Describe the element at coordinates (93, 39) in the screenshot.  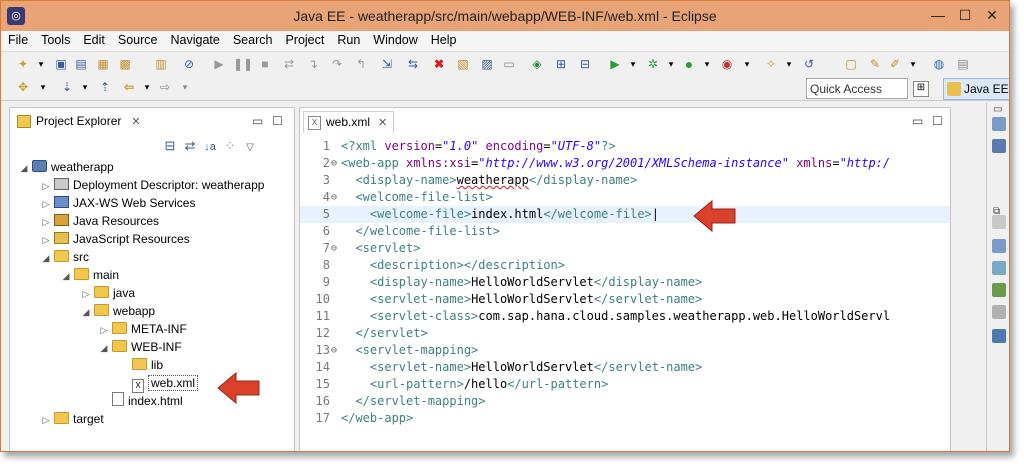
I see `menu-edit: Edit` at that location.